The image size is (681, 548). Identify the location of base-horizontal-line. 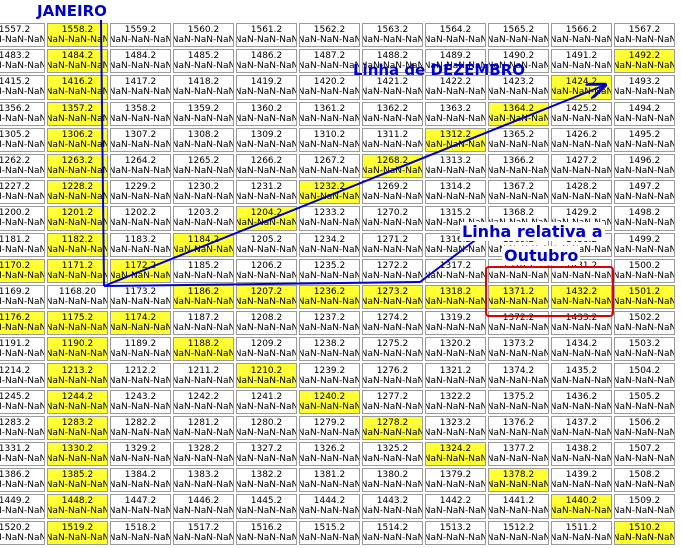
(262, 284).